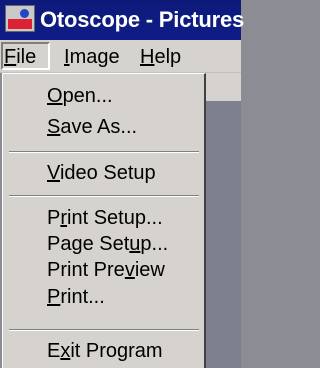 The width and height of the screenshot is (320, 368). Describe the element at coordinates (106, 270) in the screenshot. I see `menu-item-print-preview: Print Preview` at that location.